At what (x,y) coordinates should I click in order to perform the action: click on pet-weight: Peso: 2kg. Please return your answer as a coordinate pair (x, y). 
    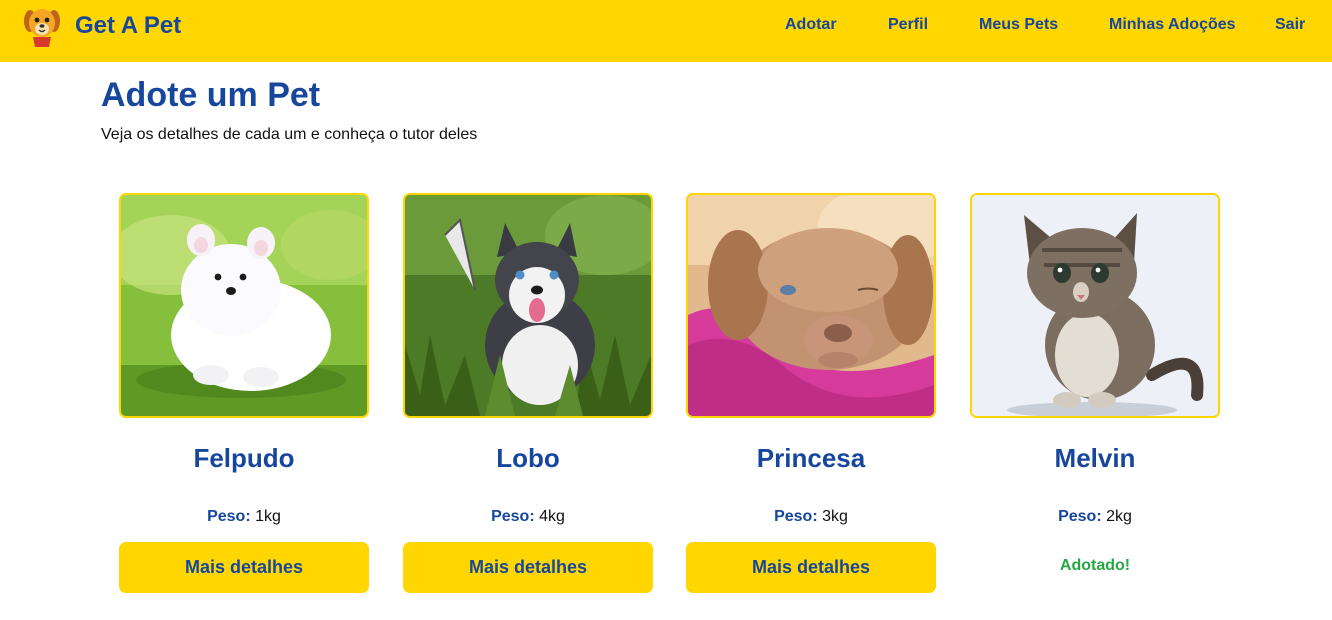
    Looking at the image, I should click on (1095, 517).